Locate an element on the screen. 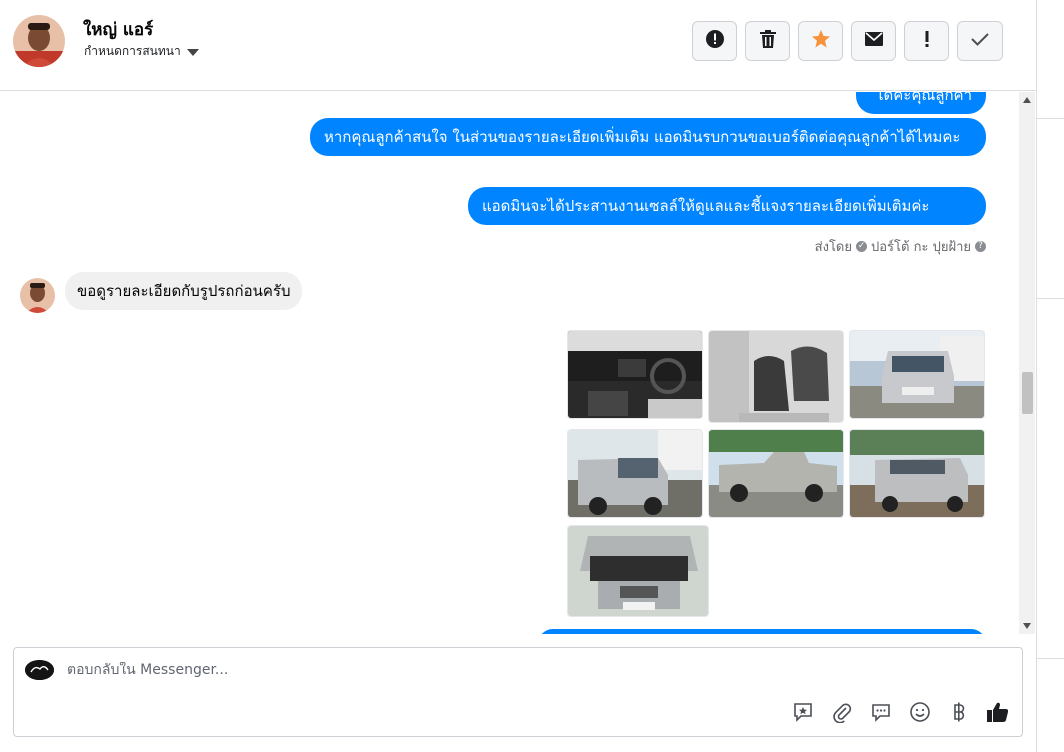 Image resolution: width=1064 pixels, height=752 pixels. assign-conversation-dropdown: กำหนดการสนทนา is located at coordinates (141, 51).